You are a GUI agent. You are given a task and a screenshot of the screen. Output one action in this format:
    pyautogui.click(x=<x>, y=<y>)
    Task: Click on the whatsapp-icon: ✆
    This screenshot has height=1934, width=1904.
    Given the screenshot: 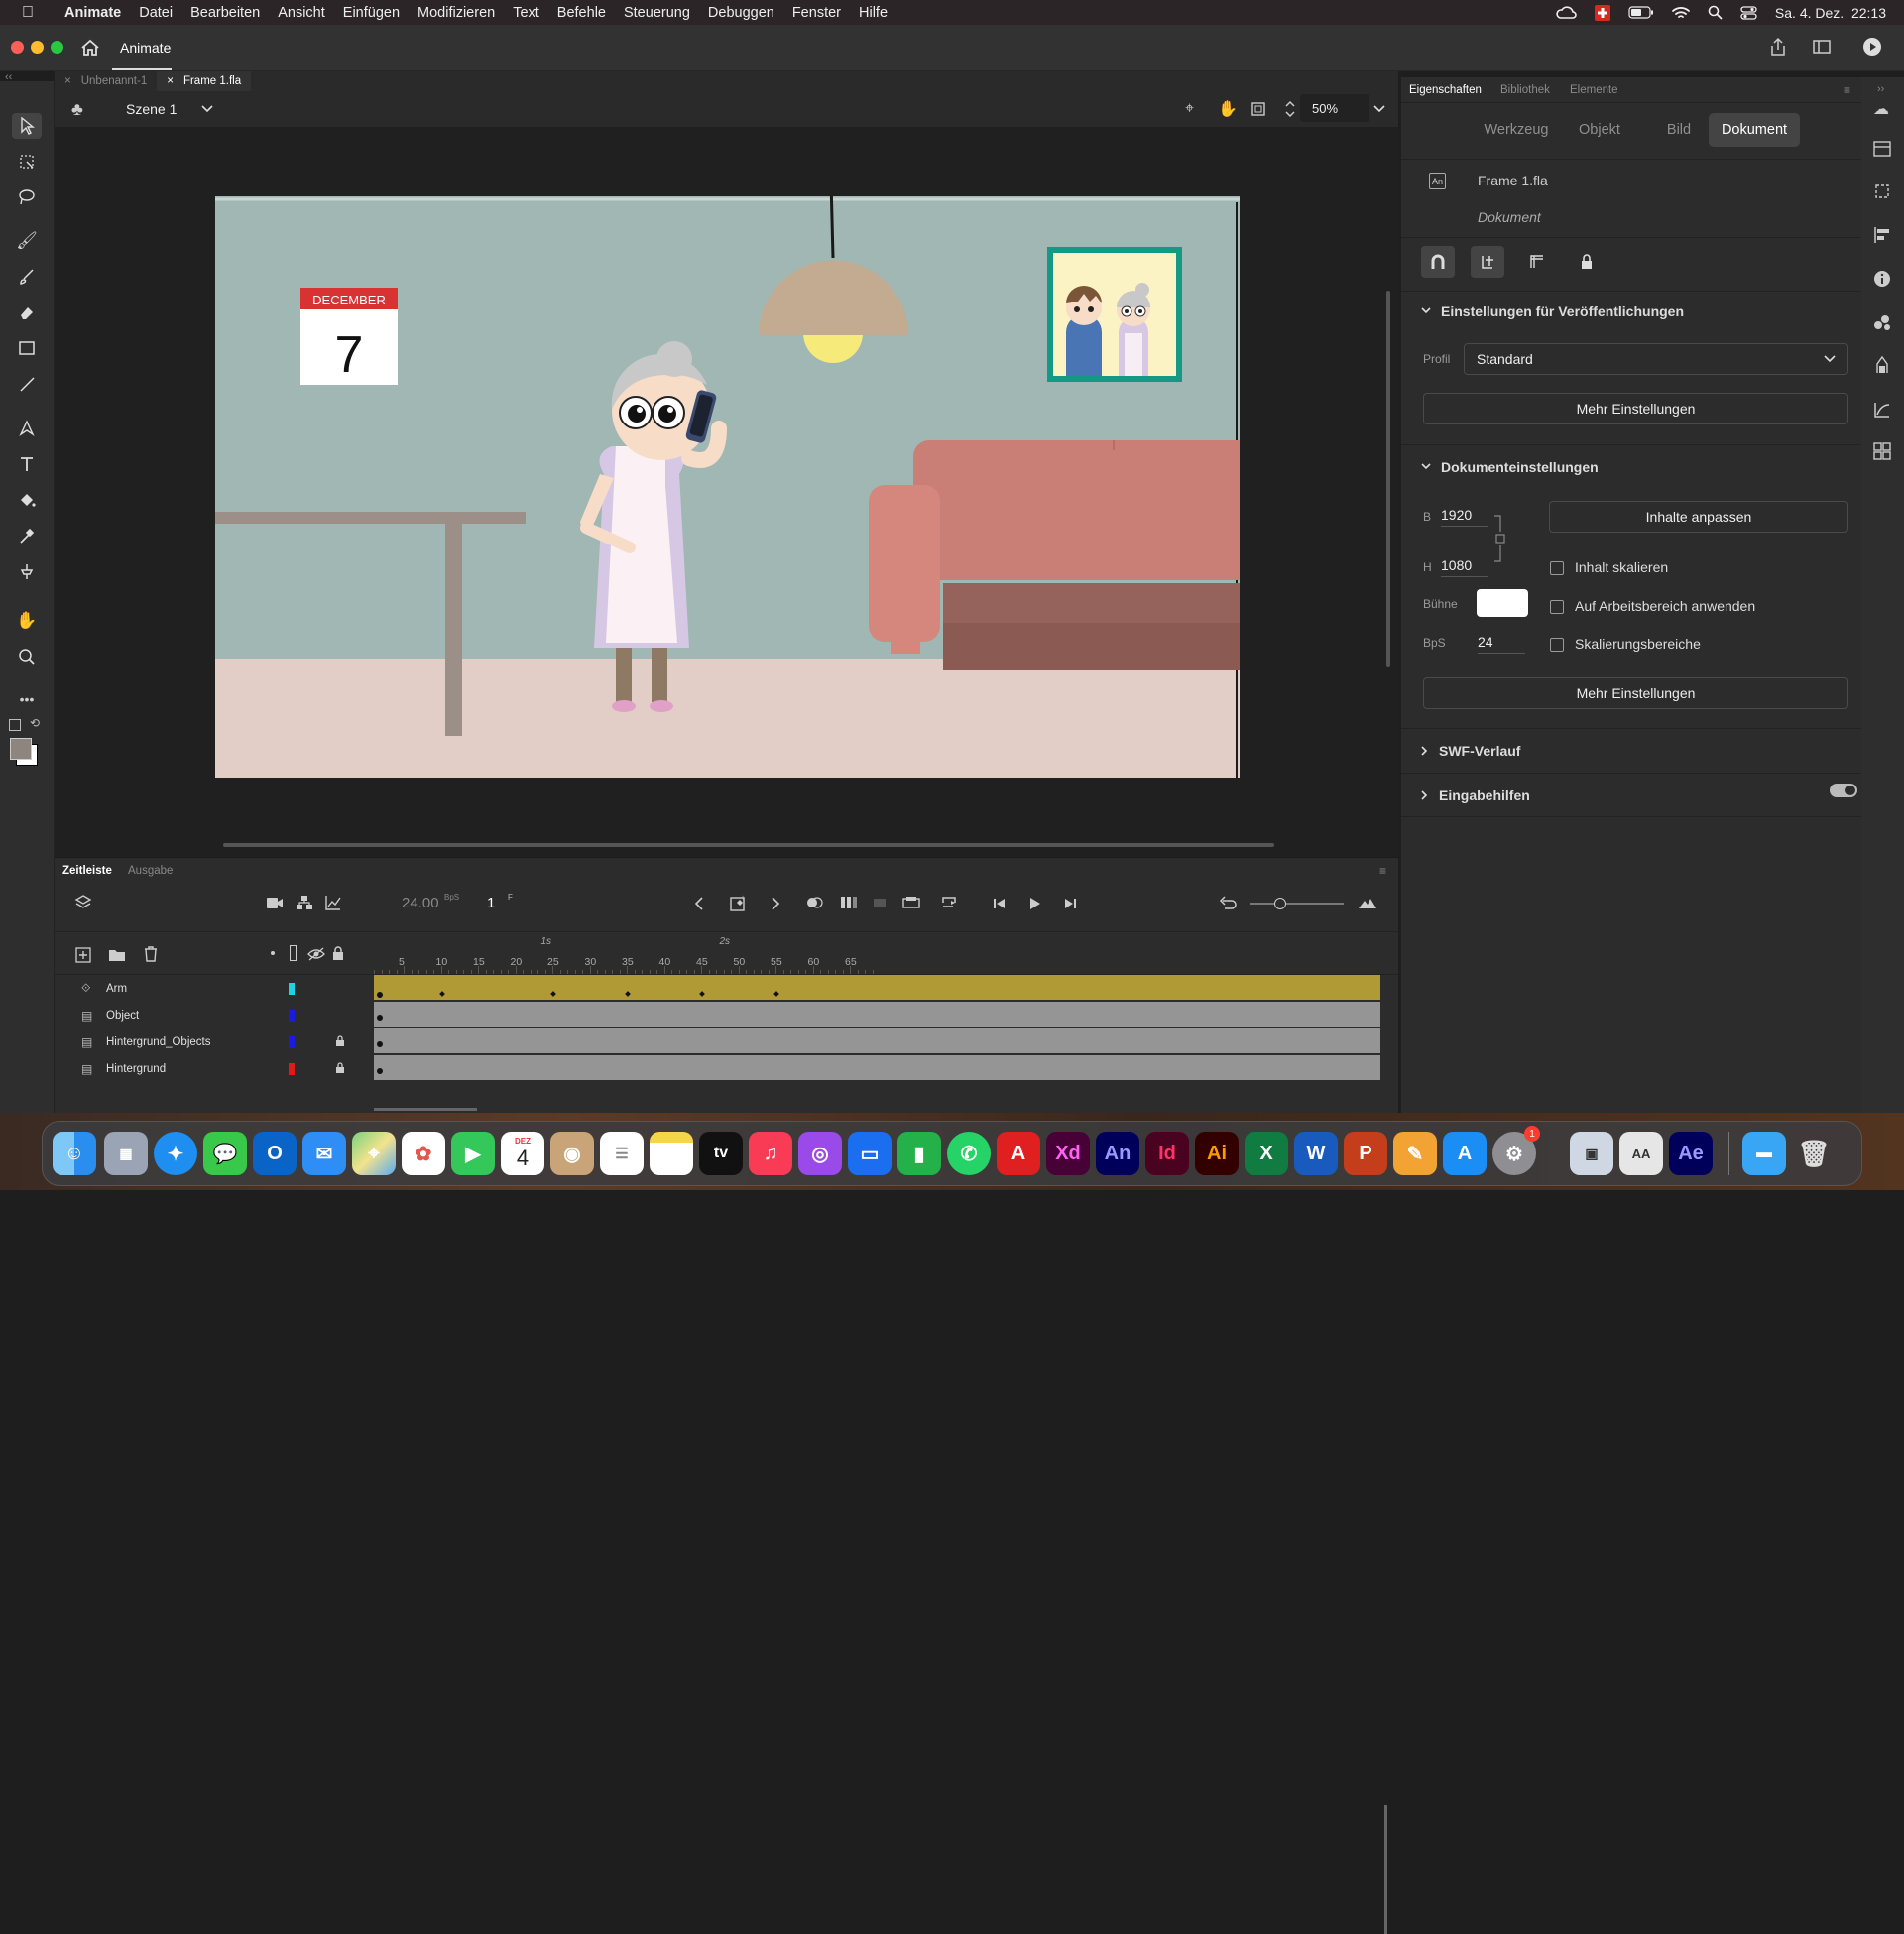 What is the action you would take?
    pyautogui.click(x=969, y=1153)
    